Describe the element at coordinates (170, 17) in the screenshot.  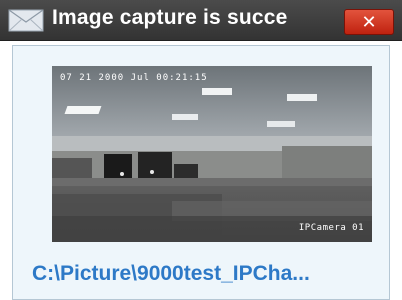
I see `window-title: Image capture is succe` at that location.